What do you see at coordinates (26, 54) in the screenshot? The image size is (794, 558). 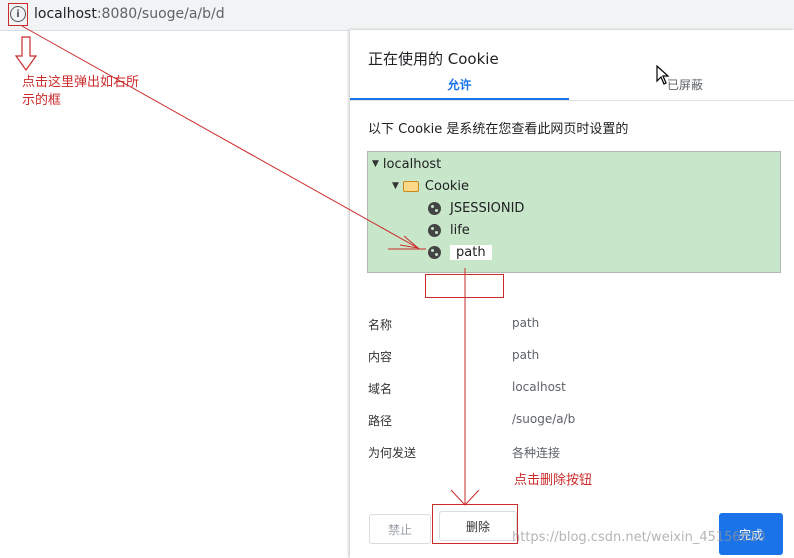 I see `hollow-down-arrow-icon` at bounding box center [26, 54].